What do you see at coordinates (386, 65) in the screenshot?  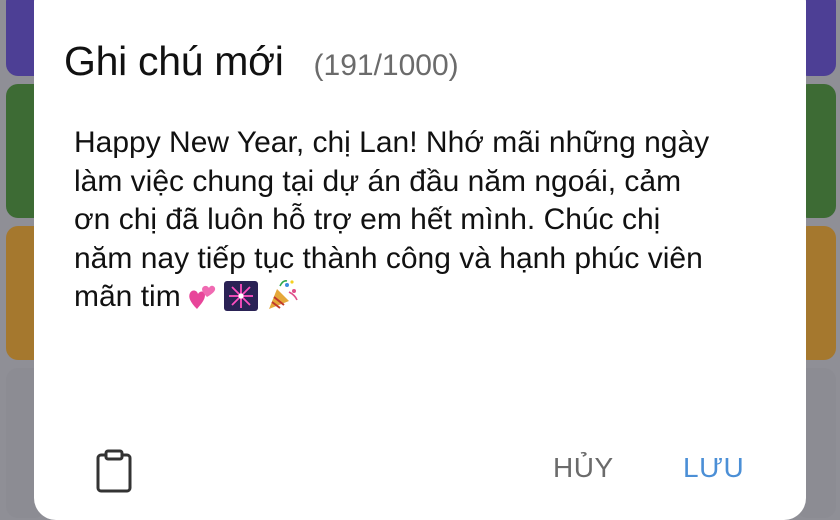 I see `character-counter: (191/1000)` at bounding box center [386, 65].